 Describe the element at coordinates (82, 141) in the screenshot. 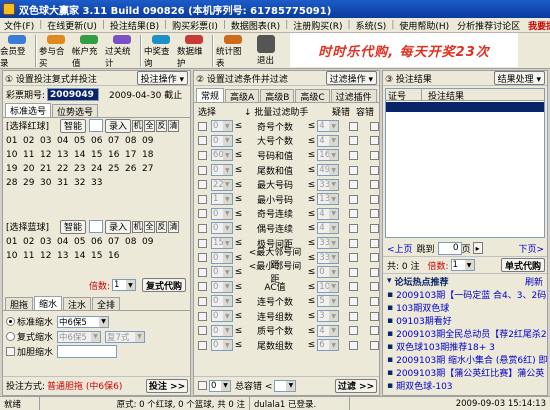

I see `red-ball-05: 05` at that location.